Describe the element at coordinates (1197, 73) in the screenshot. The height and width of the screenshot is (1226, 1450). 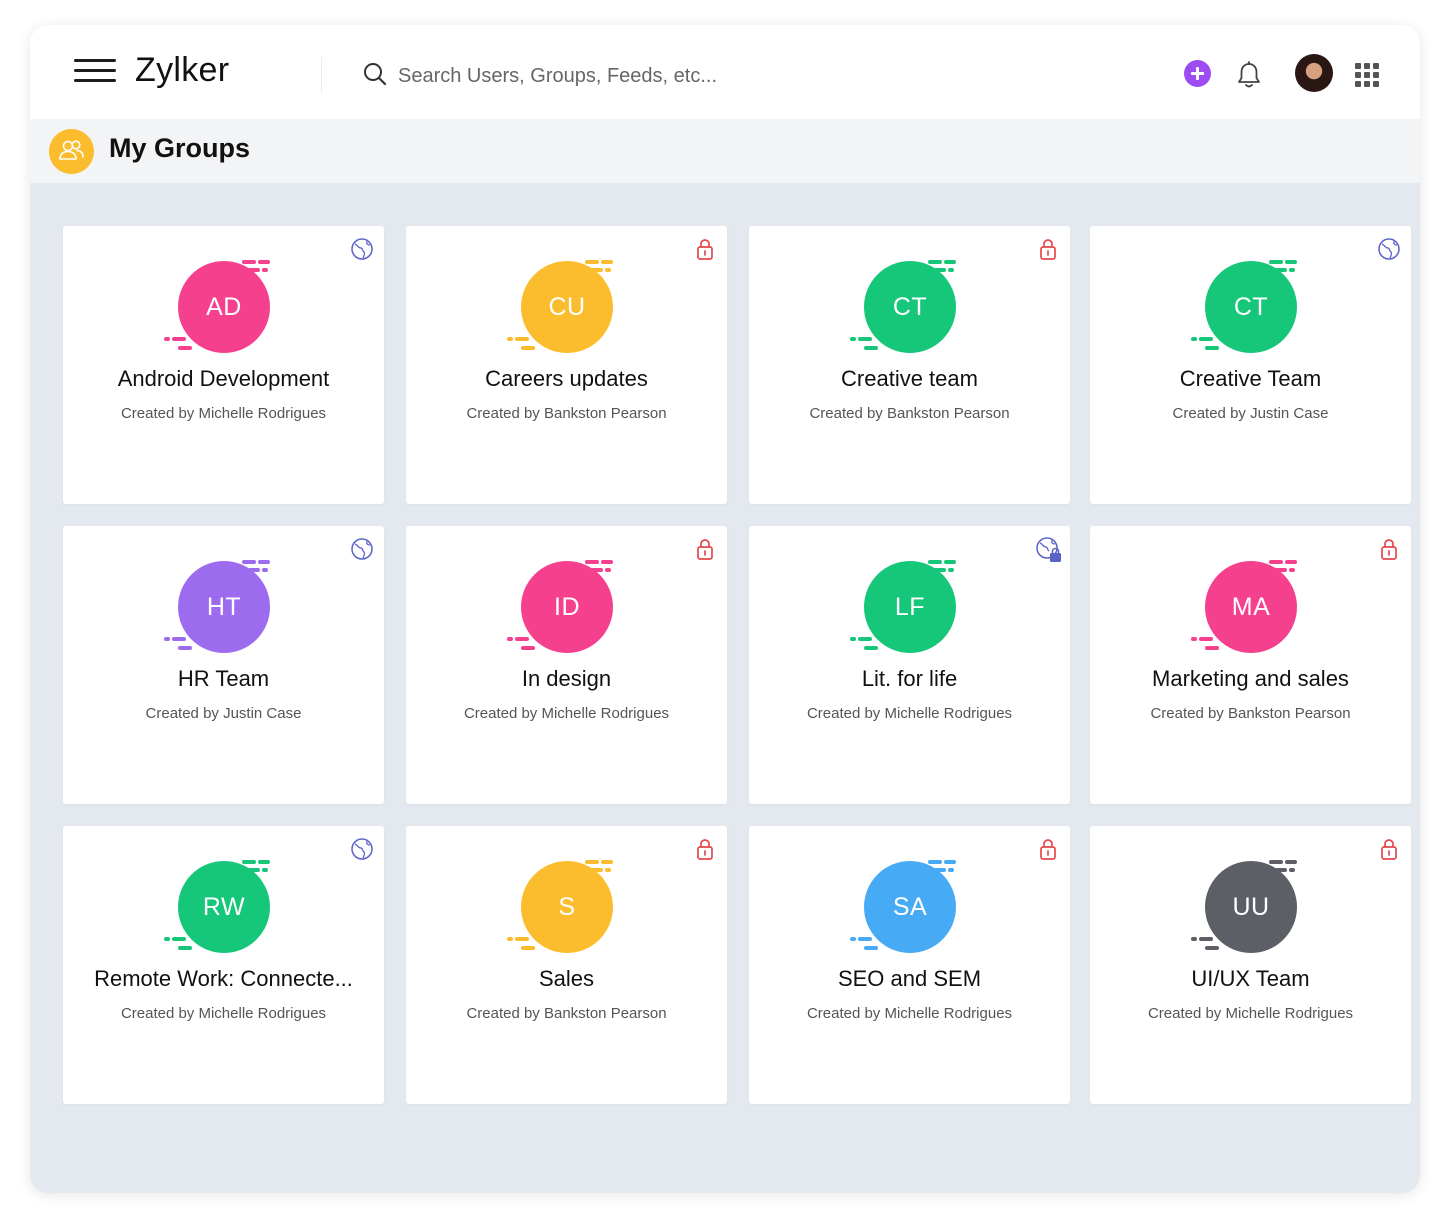
I see `add-button` at that location.